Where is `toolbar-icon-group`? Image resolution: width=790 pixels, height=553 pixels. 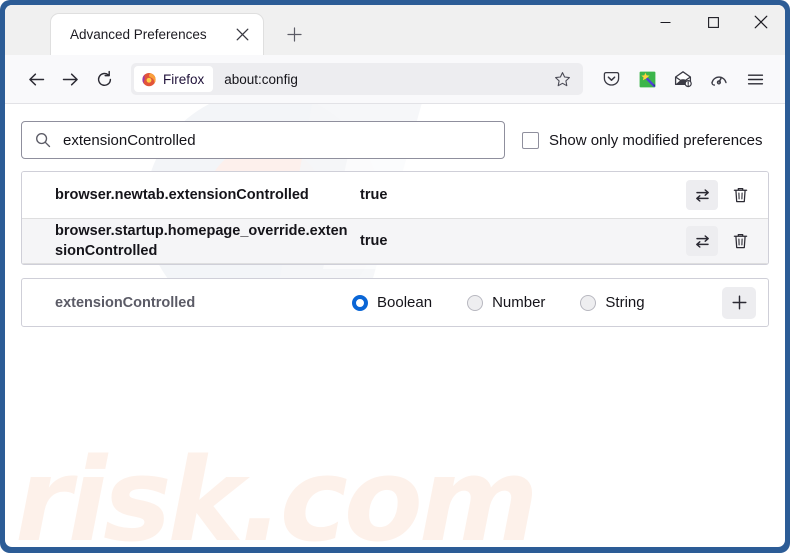 toolbar-icon-group is located at coordinates (683, 79).